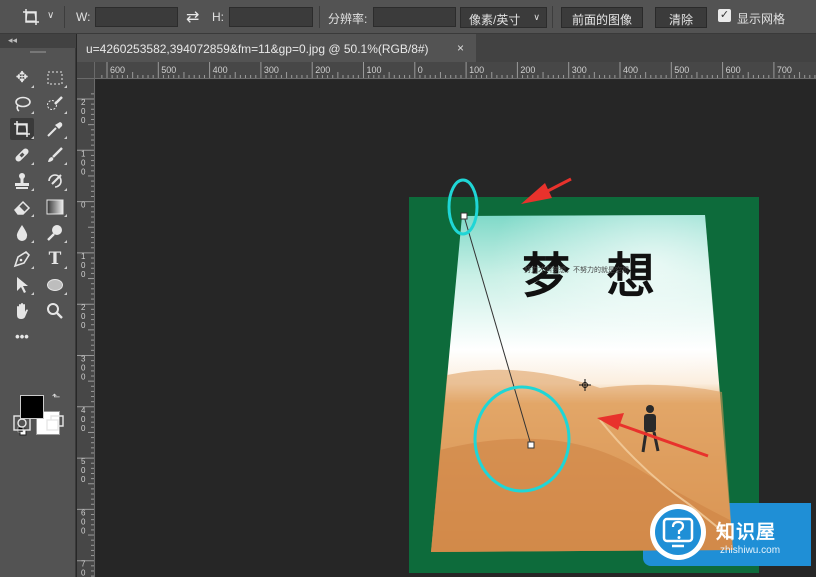  What do you see at coordinates (678, 532) in the screenshot?
I see `watermark-logo-icon` at bounding box center [678, 532].